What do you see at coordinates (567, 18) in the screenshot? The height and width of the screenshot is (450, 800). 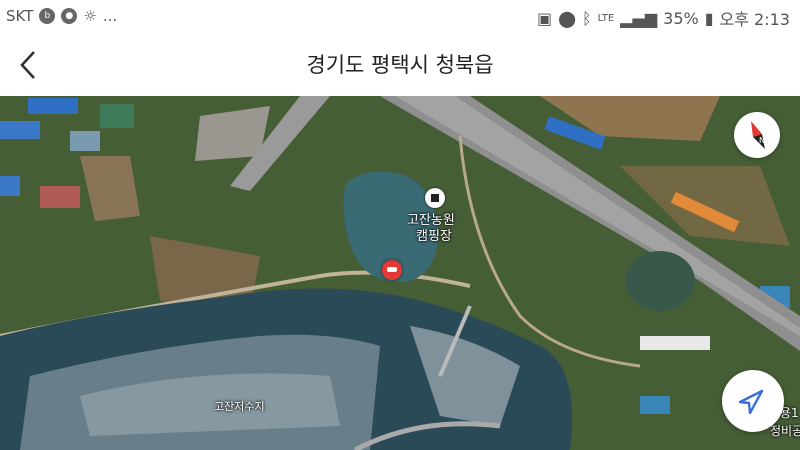 I see `location-pin-icon: ⬤` at bounding box center [567, 18].